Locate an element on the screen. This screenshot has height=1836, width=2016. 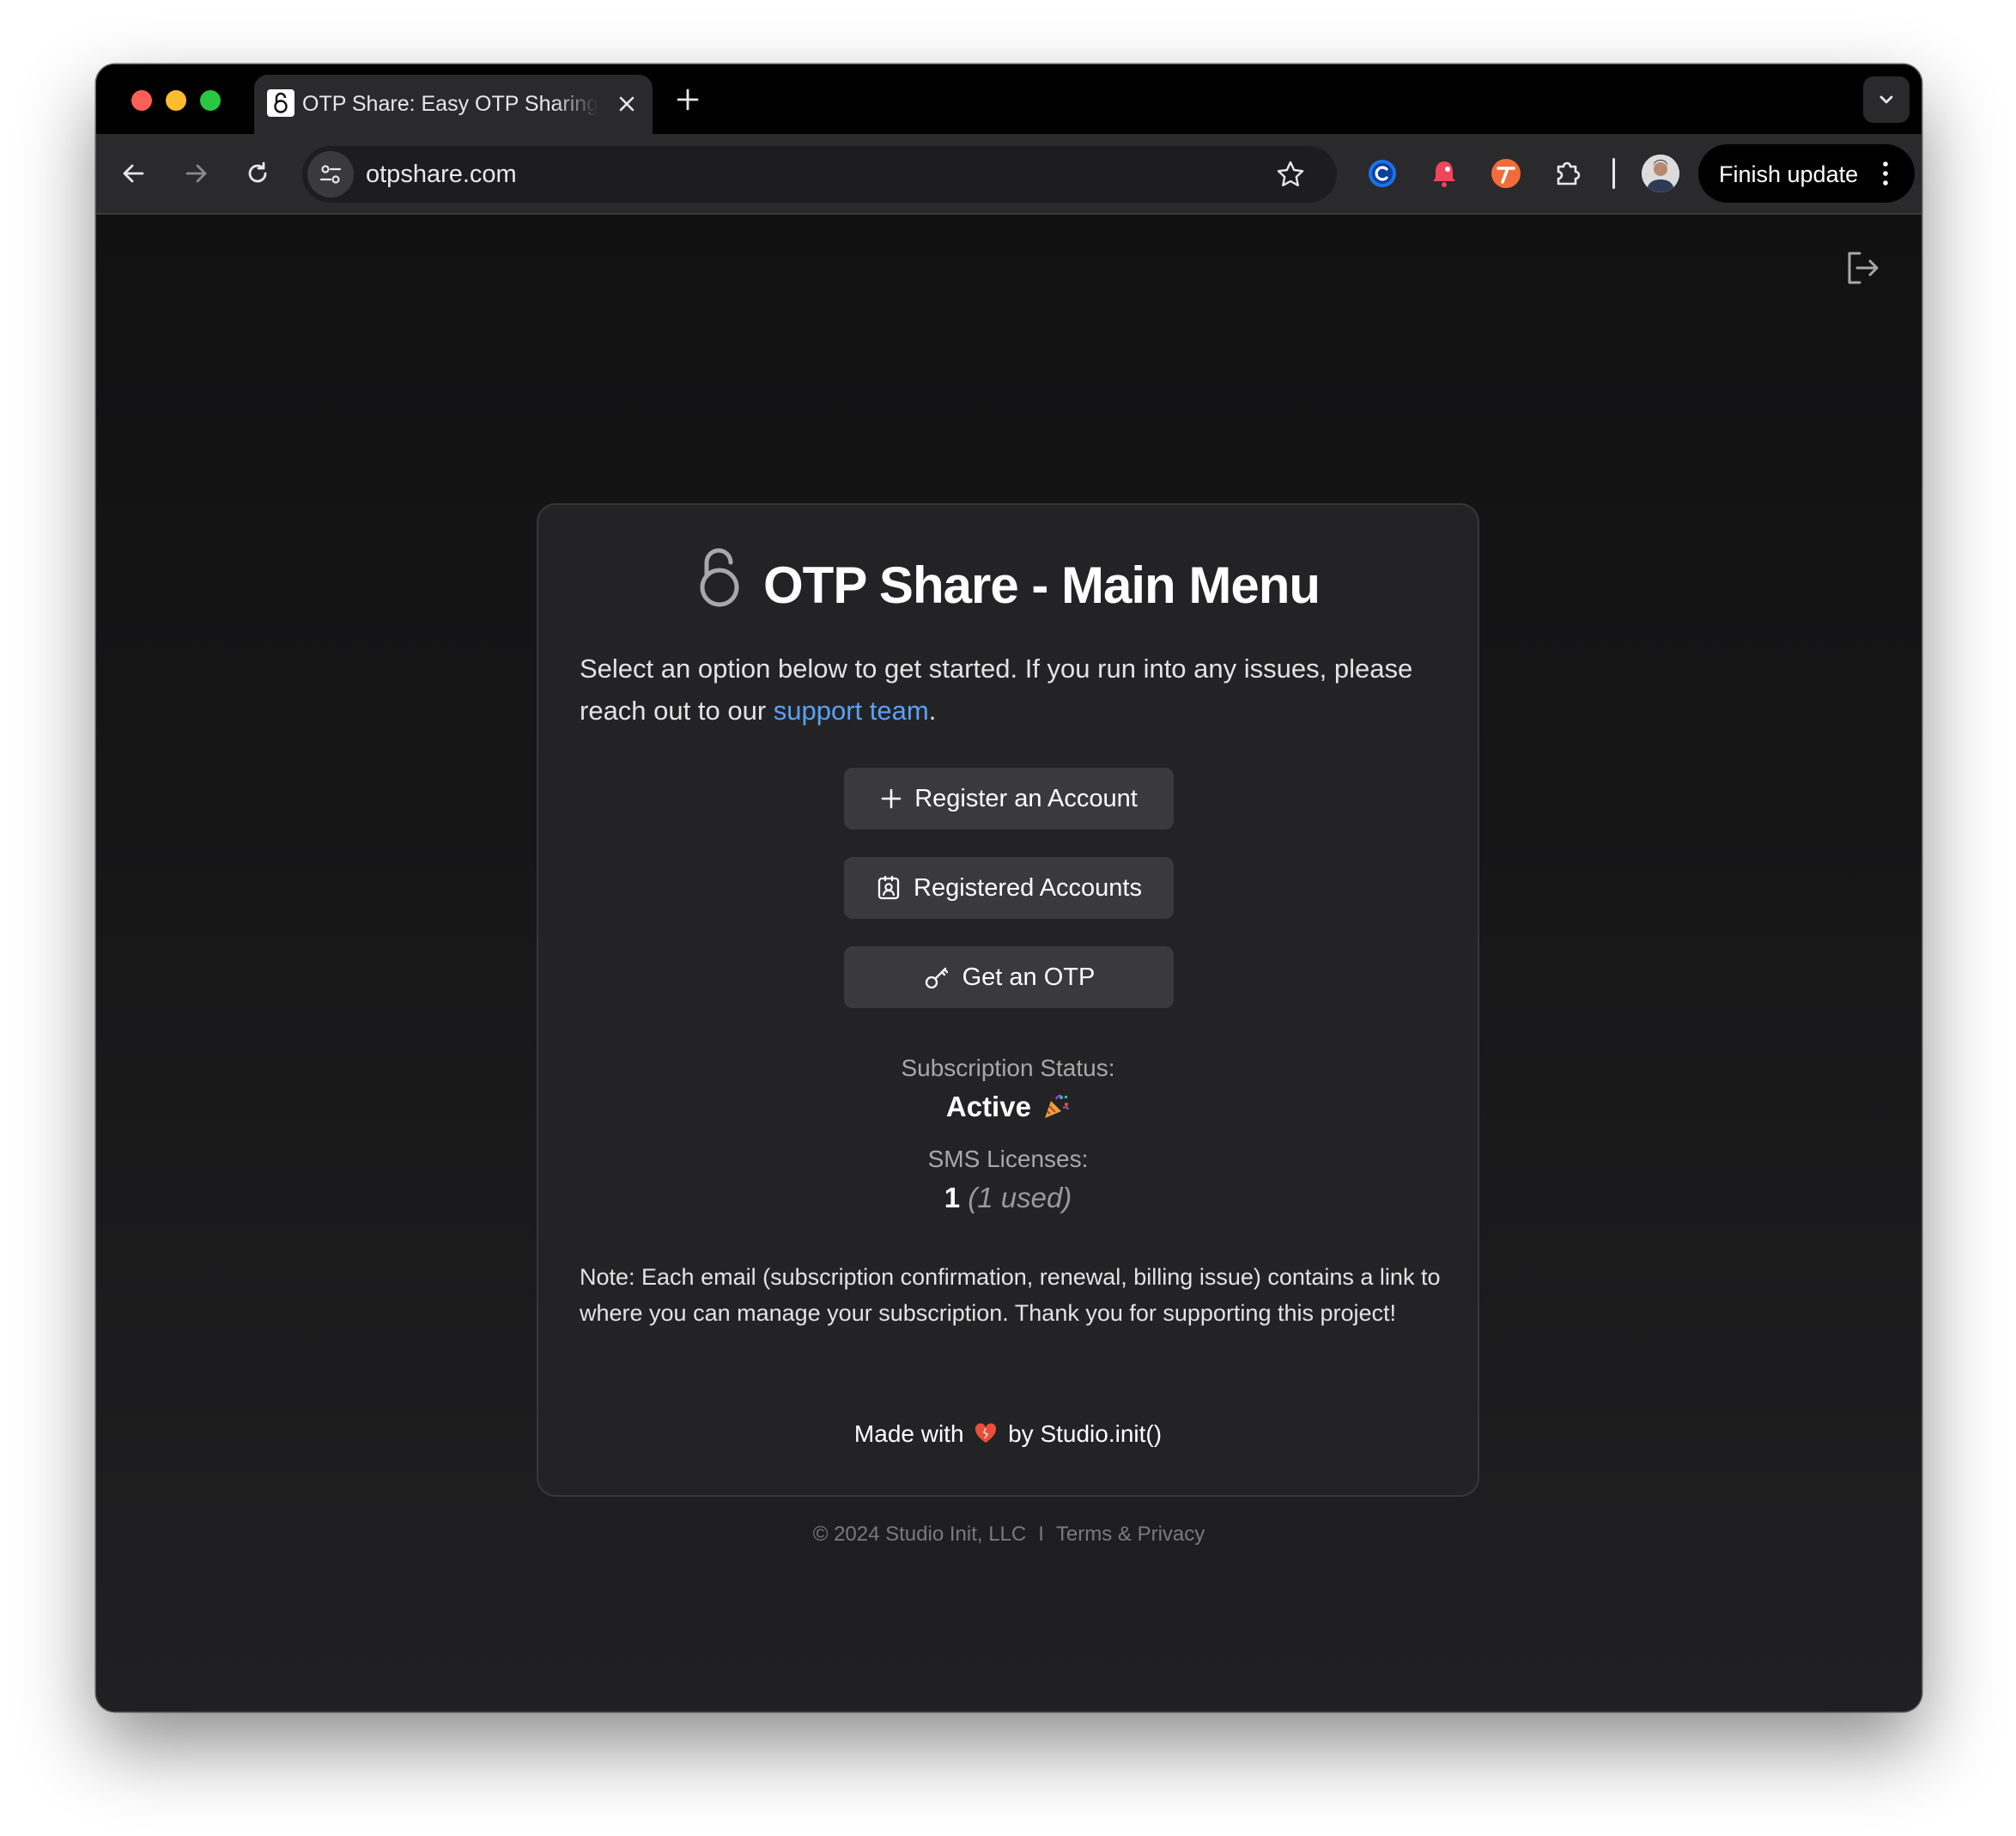
registered-accounts-button: Registered Accounts is located at coordinates (1009, 888).